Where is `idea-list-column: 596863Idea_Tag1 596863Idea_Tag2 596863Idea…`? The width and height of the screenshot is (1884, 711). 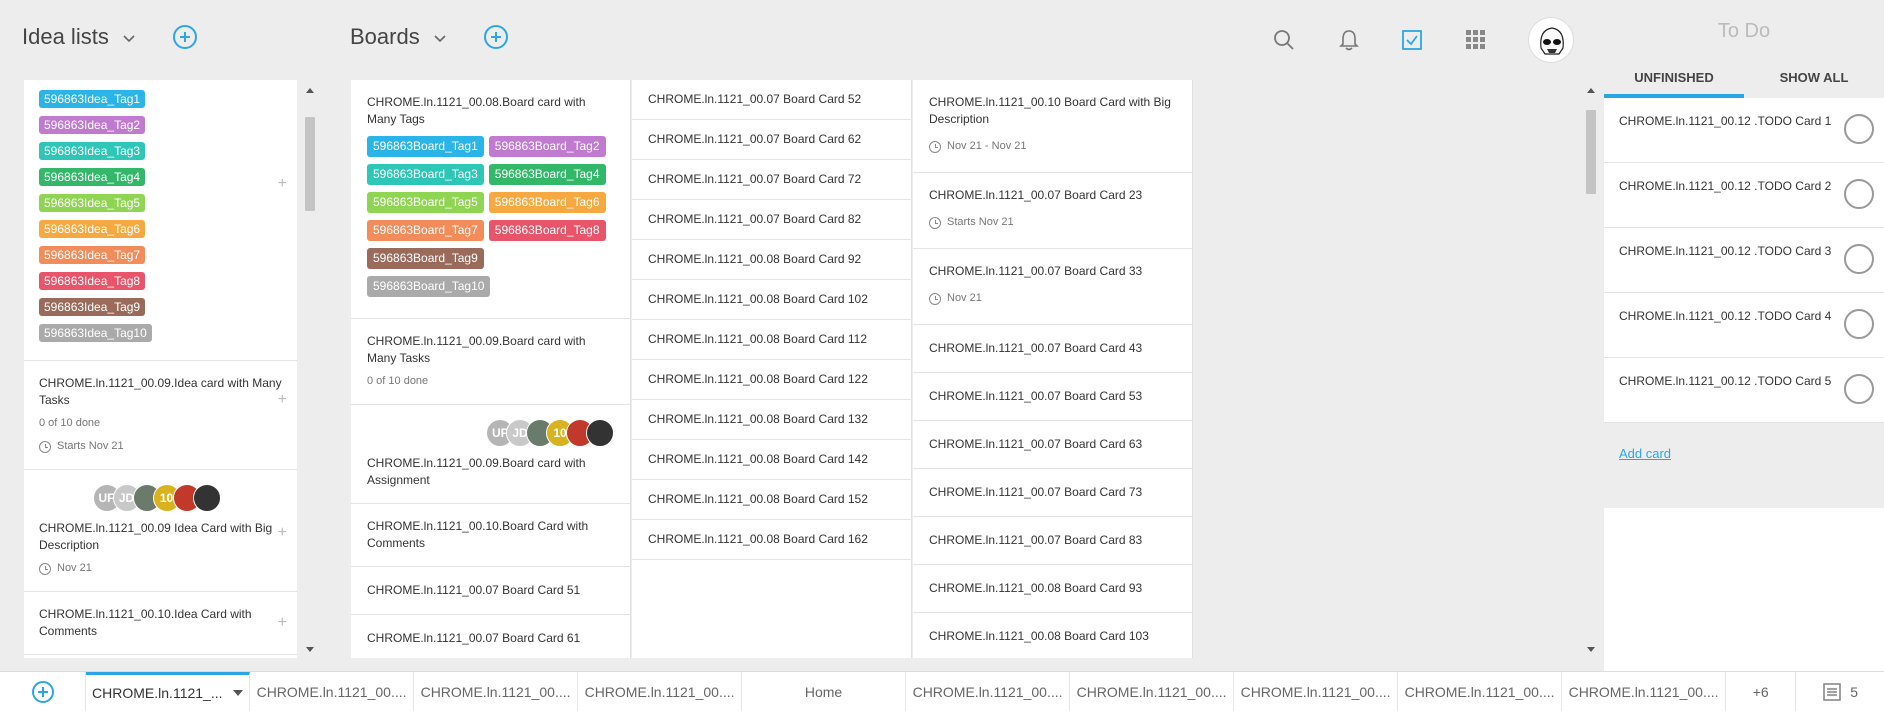
idea-list-column: 596863Idea_Tag1 596863Idea_Tag2 596863Idea… is located at coordinates (160, 369).